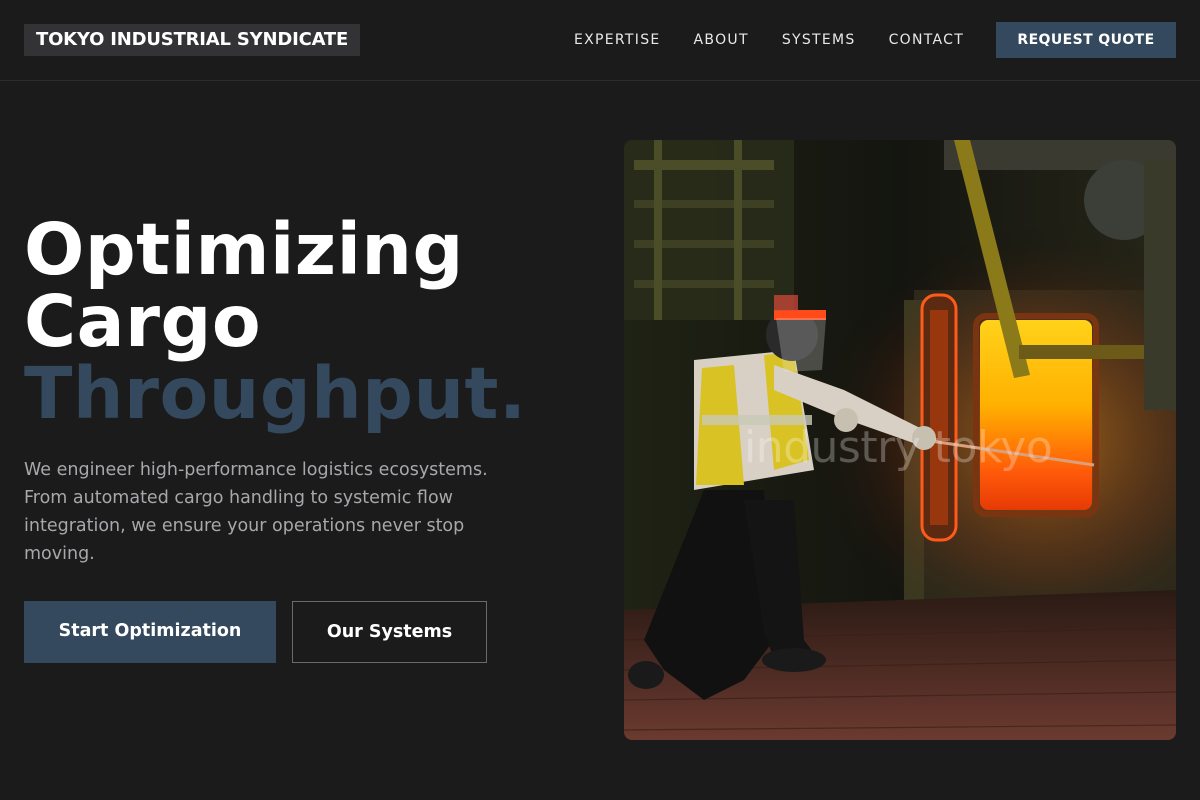 This screenshot has width=1200, height=800. What do you see at coordinates (244, 249) in the screenshot?
I see `headline-line-1: Optimizing` at bounding box center [244, 249].